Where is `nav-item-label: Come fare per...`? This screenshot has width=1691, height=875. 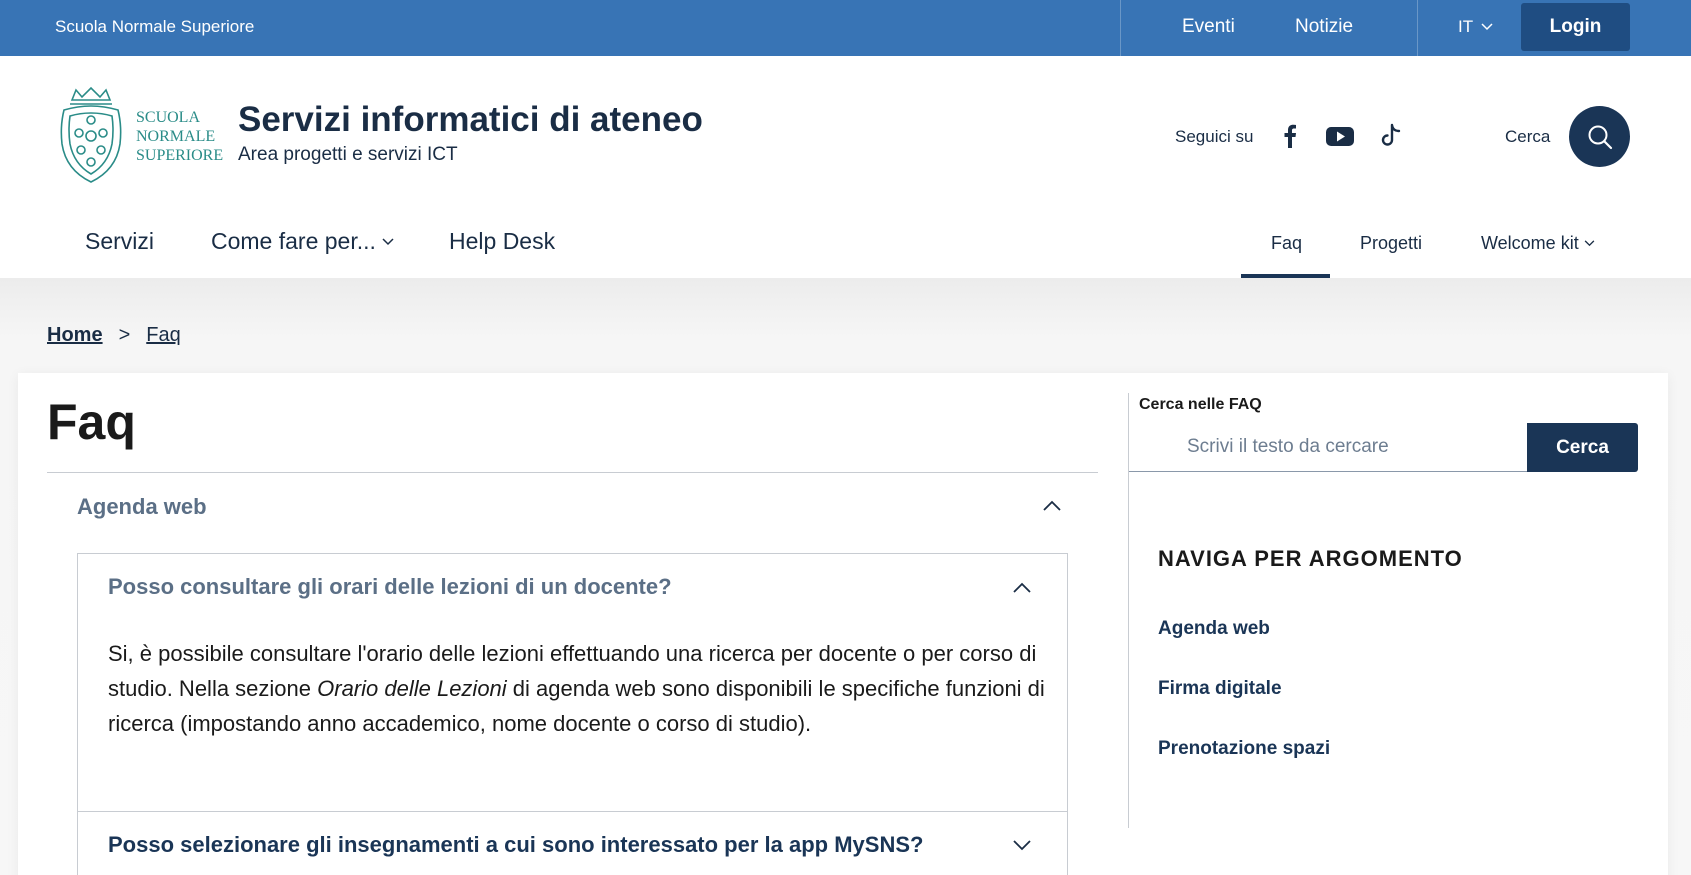 nav-item-label: Come fare per... is located at coordinates (293, 241).